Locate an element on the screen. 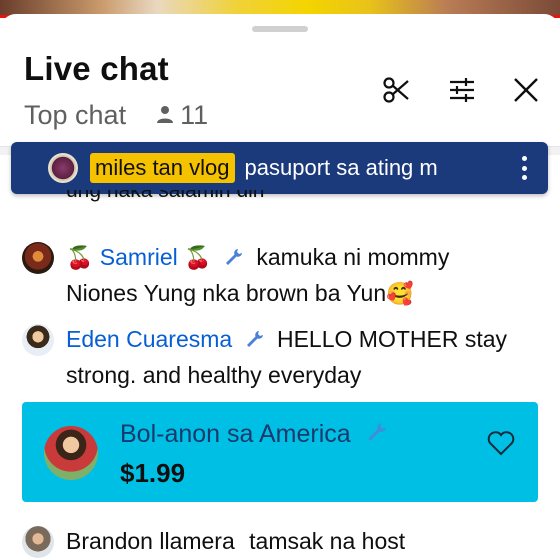 The width and height of the screenshot is (560, 560). message-text: ung naka salamin din is located at coordinates (165, 196).